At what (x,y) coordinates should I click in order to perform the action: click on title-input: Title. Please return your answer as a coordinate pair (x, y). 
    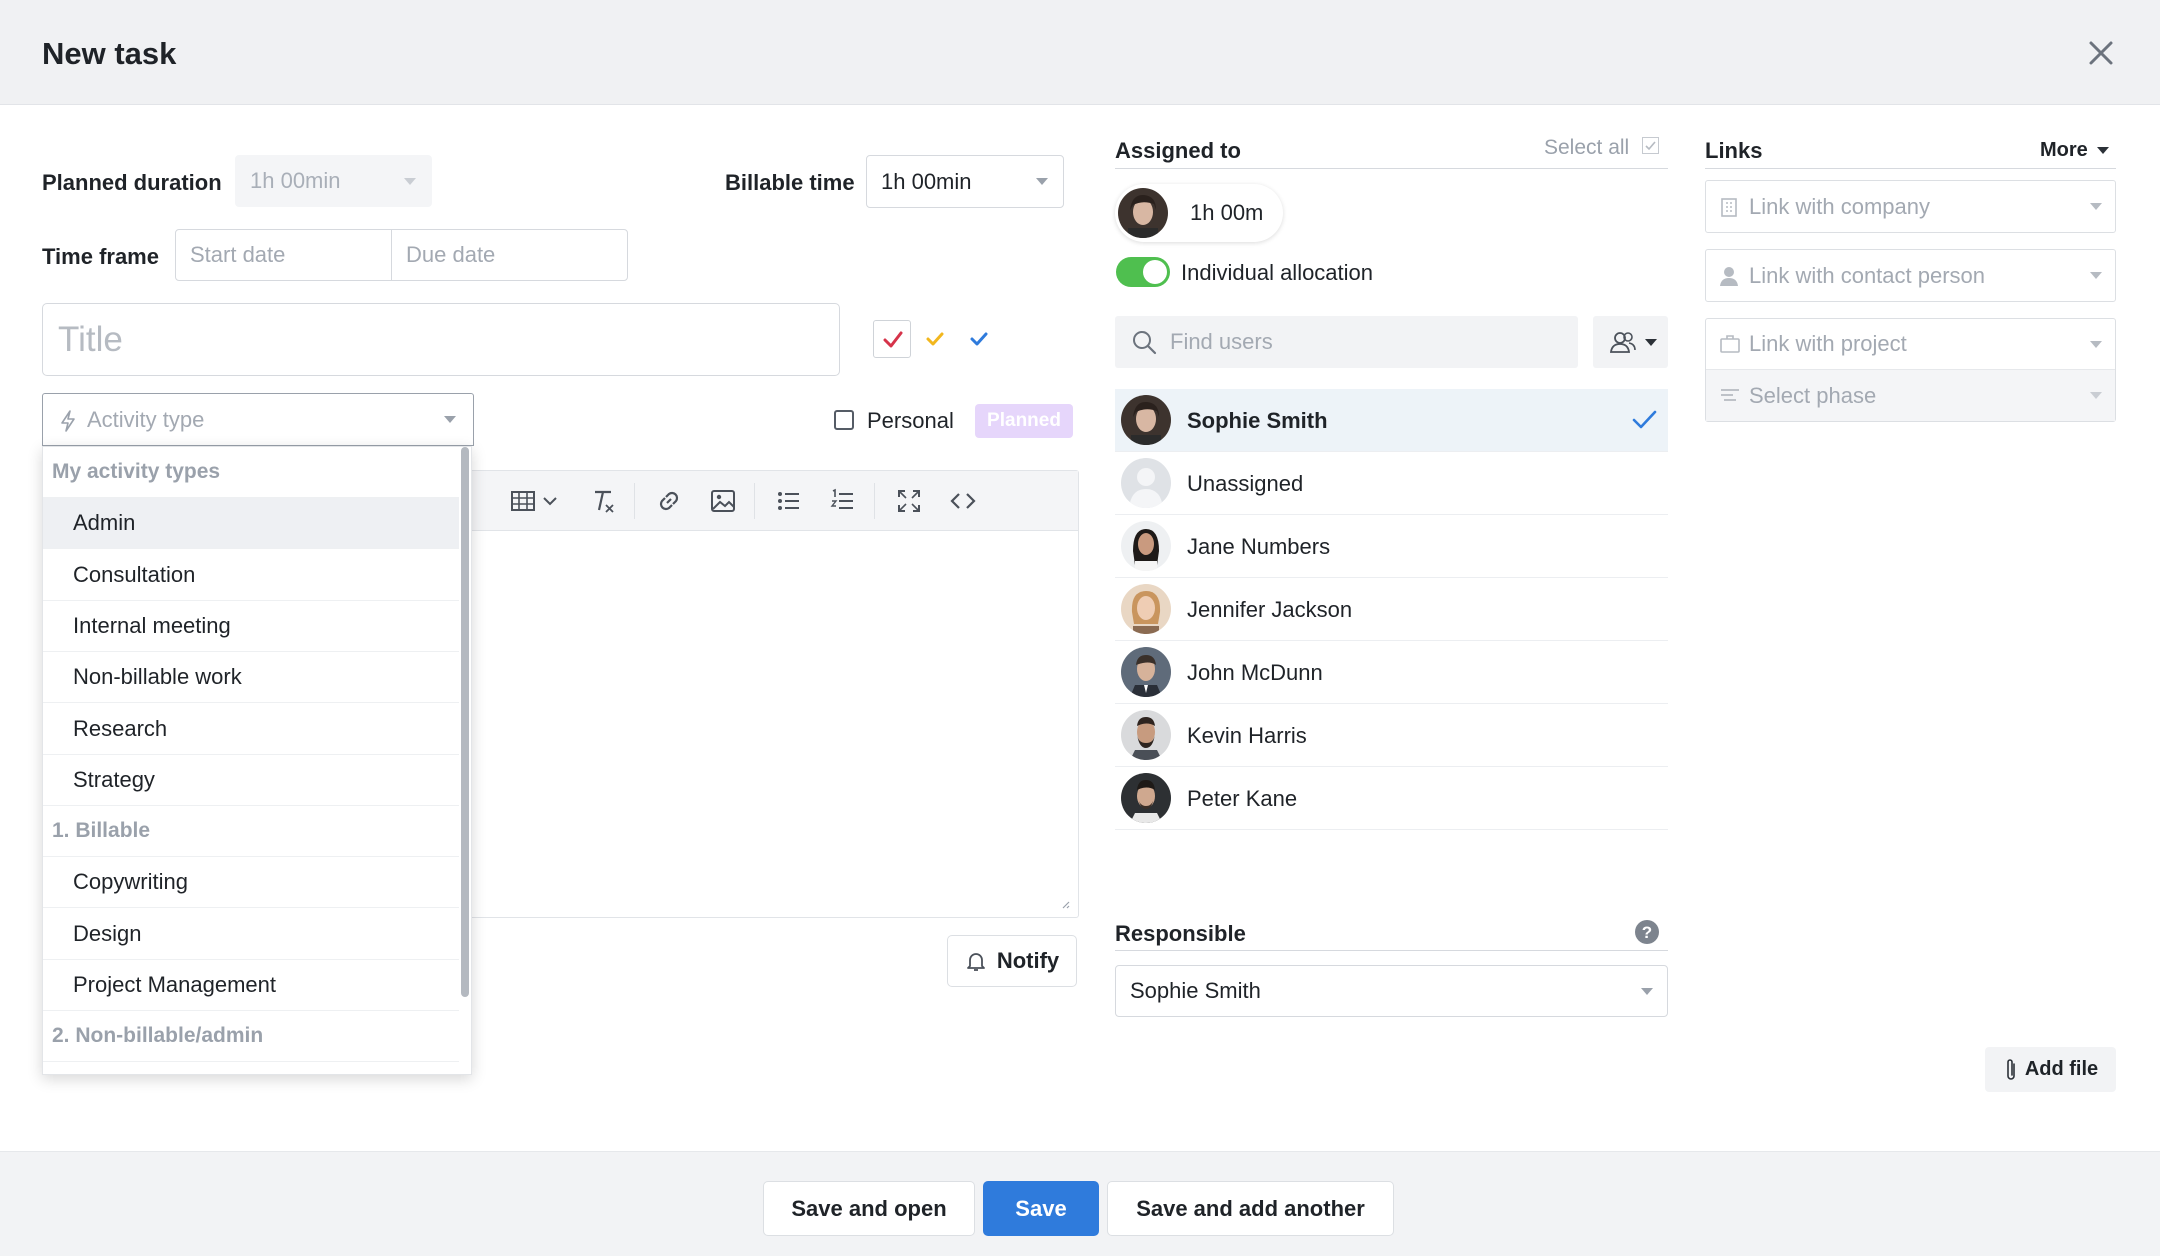
    Looking at the image, I should click on (441, 339).